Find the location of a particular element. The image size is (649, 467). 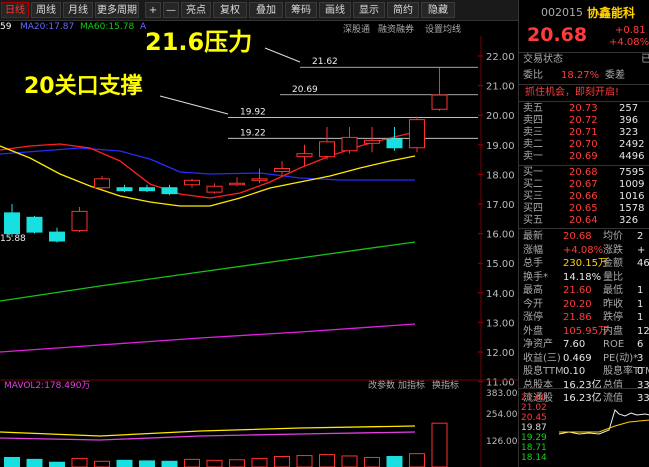

volume-indicator-label: MAVOL2:178.490万 is located at coordinates (47, 386).